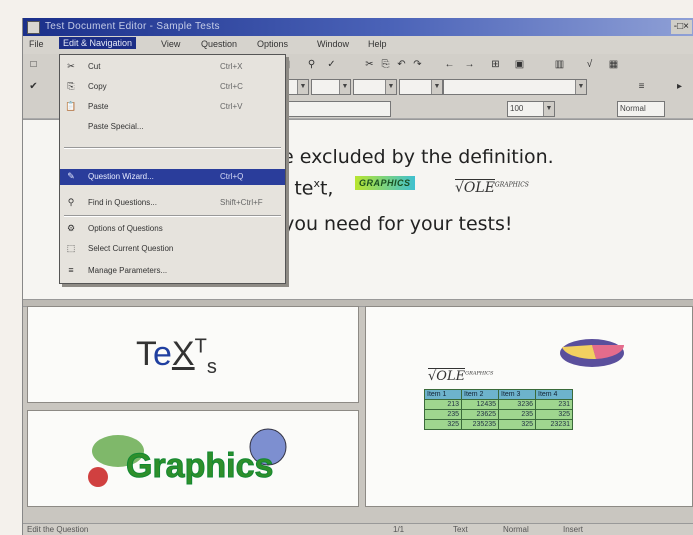  Describe the element at coordinates (469, 64) in the screenshot. I see `forward-icon: →` at that location.